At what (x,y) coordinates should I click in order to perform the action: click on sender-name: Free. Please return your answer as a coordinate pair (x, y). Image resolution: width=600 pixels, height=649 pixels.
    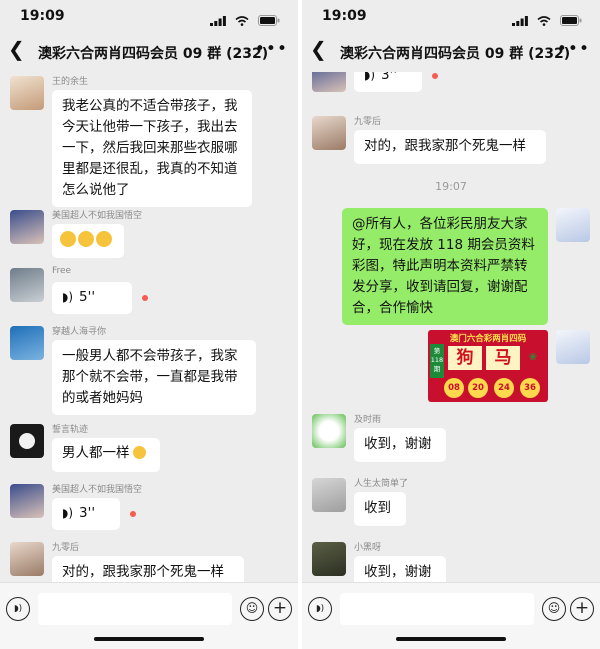
    Looking at the image, I should click on (62, 271).